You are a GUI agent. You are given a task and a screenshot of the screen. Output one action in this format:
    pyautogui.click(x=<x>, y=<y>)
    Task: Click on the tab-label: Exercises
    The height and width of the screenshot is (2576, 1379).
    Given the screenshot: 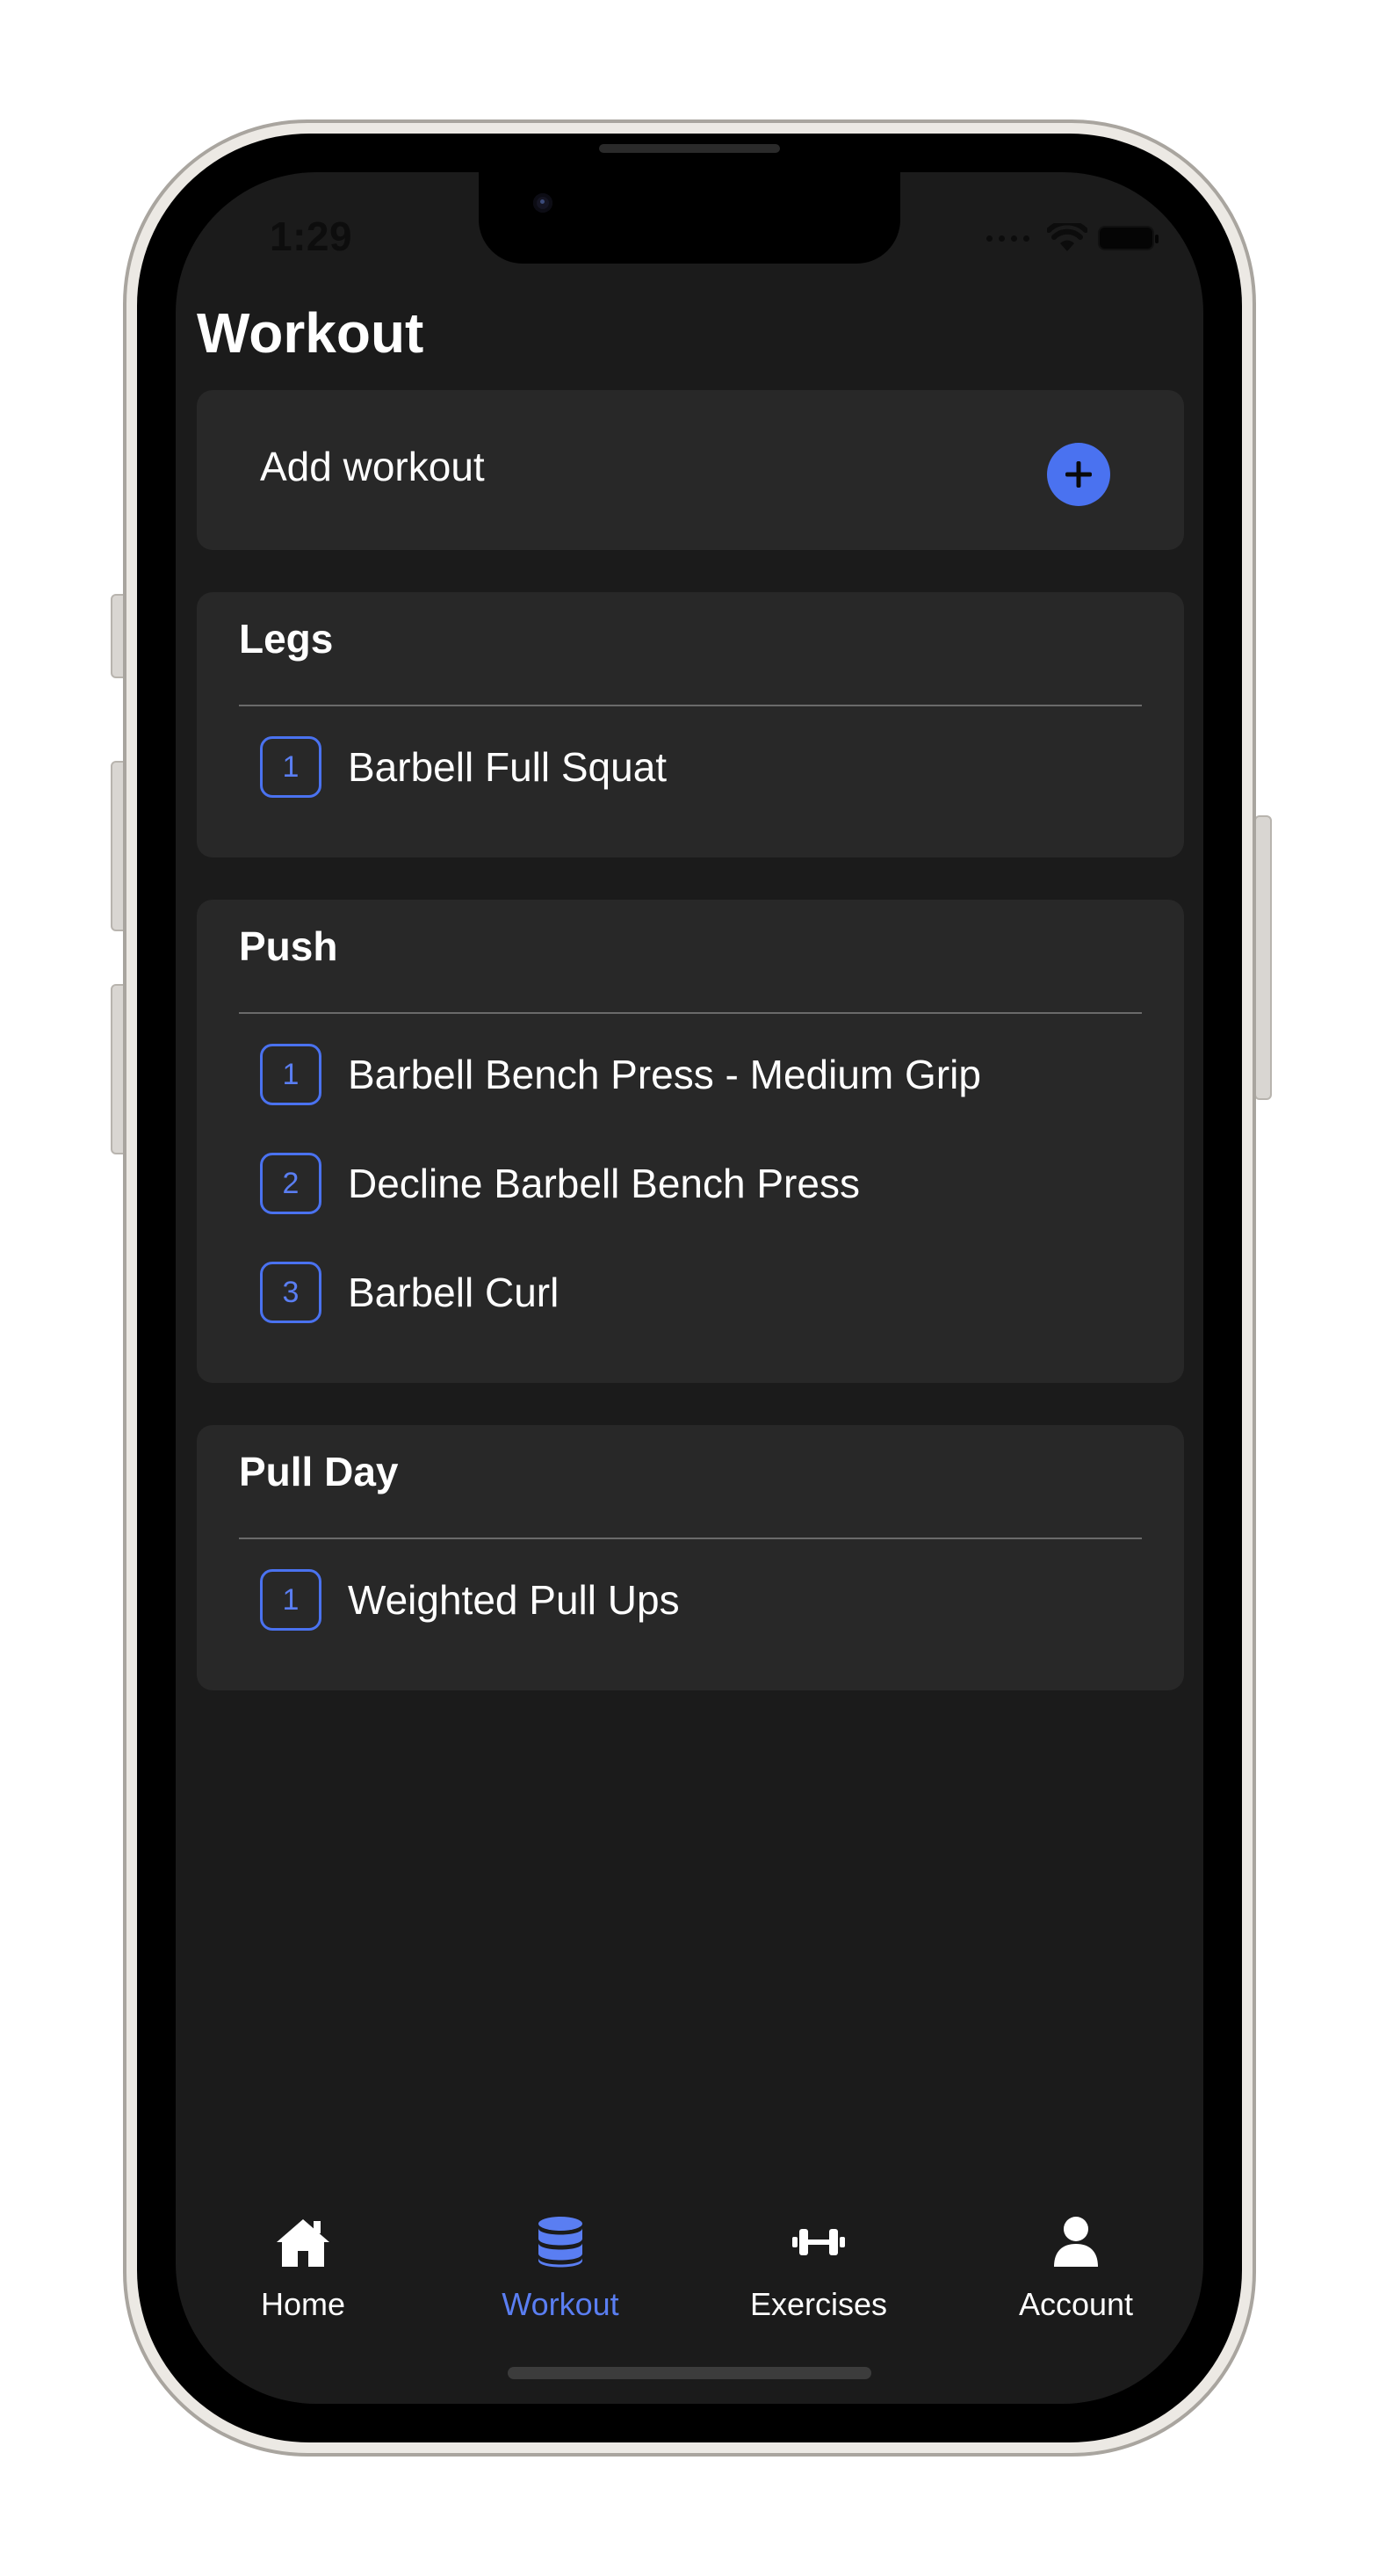 What is the action you would take?
    pyautogui.click(x=818, y=2304)
    